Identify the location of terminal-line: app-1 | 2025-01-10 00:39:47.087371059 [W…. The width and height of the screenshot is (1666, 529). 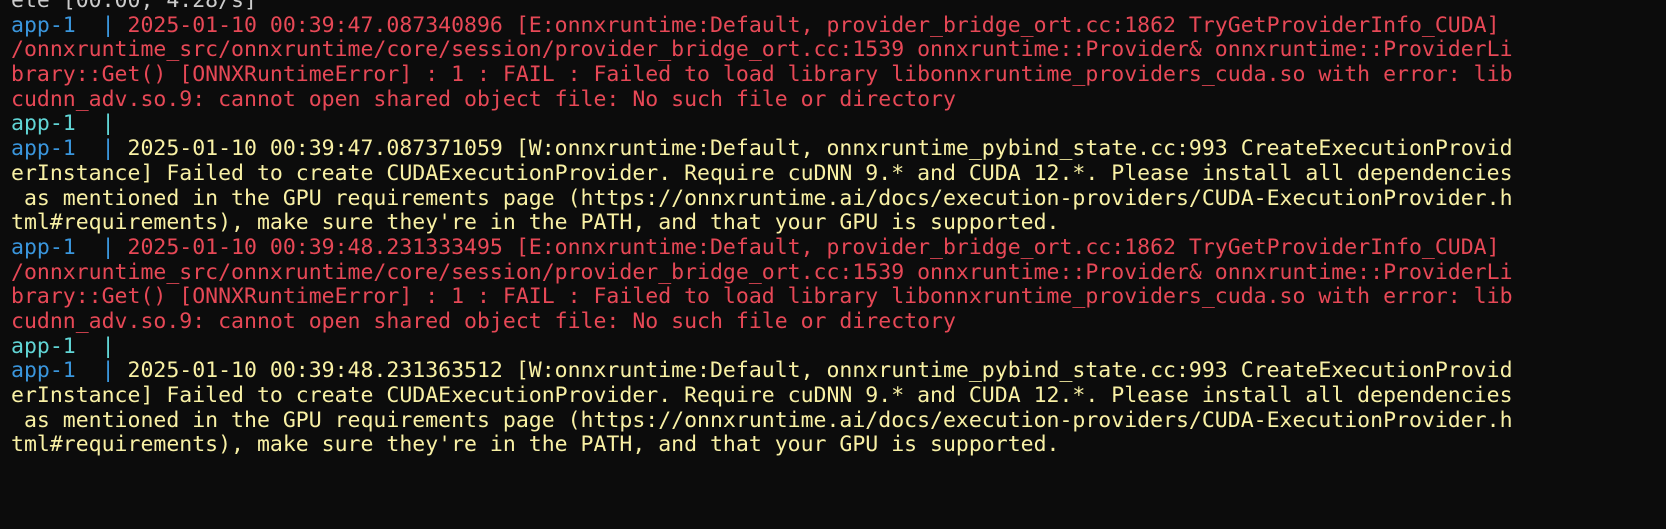
(838, 149).